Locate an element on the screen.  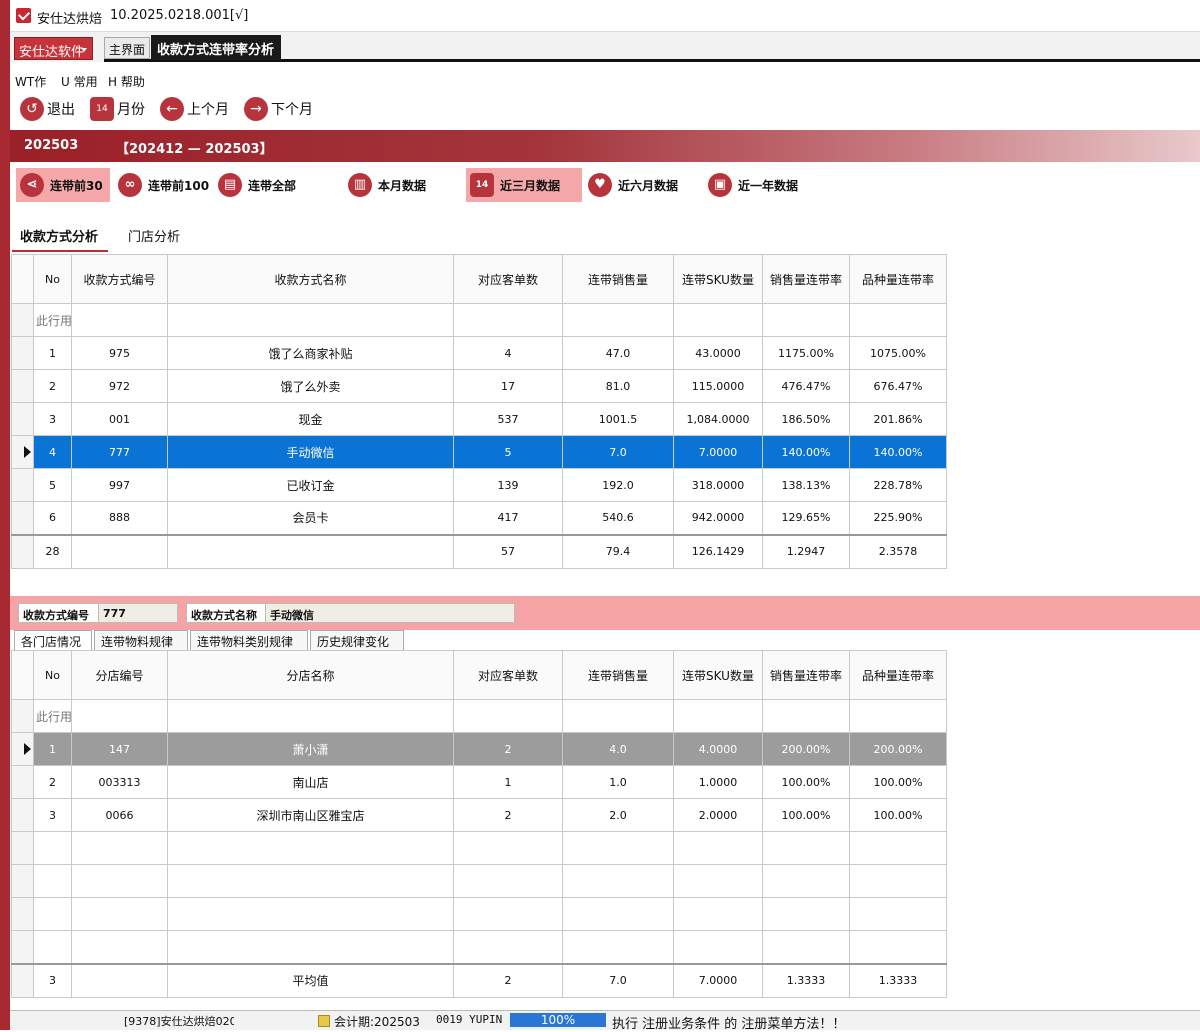
cell: 003313 is located at coordinates (119, 782).